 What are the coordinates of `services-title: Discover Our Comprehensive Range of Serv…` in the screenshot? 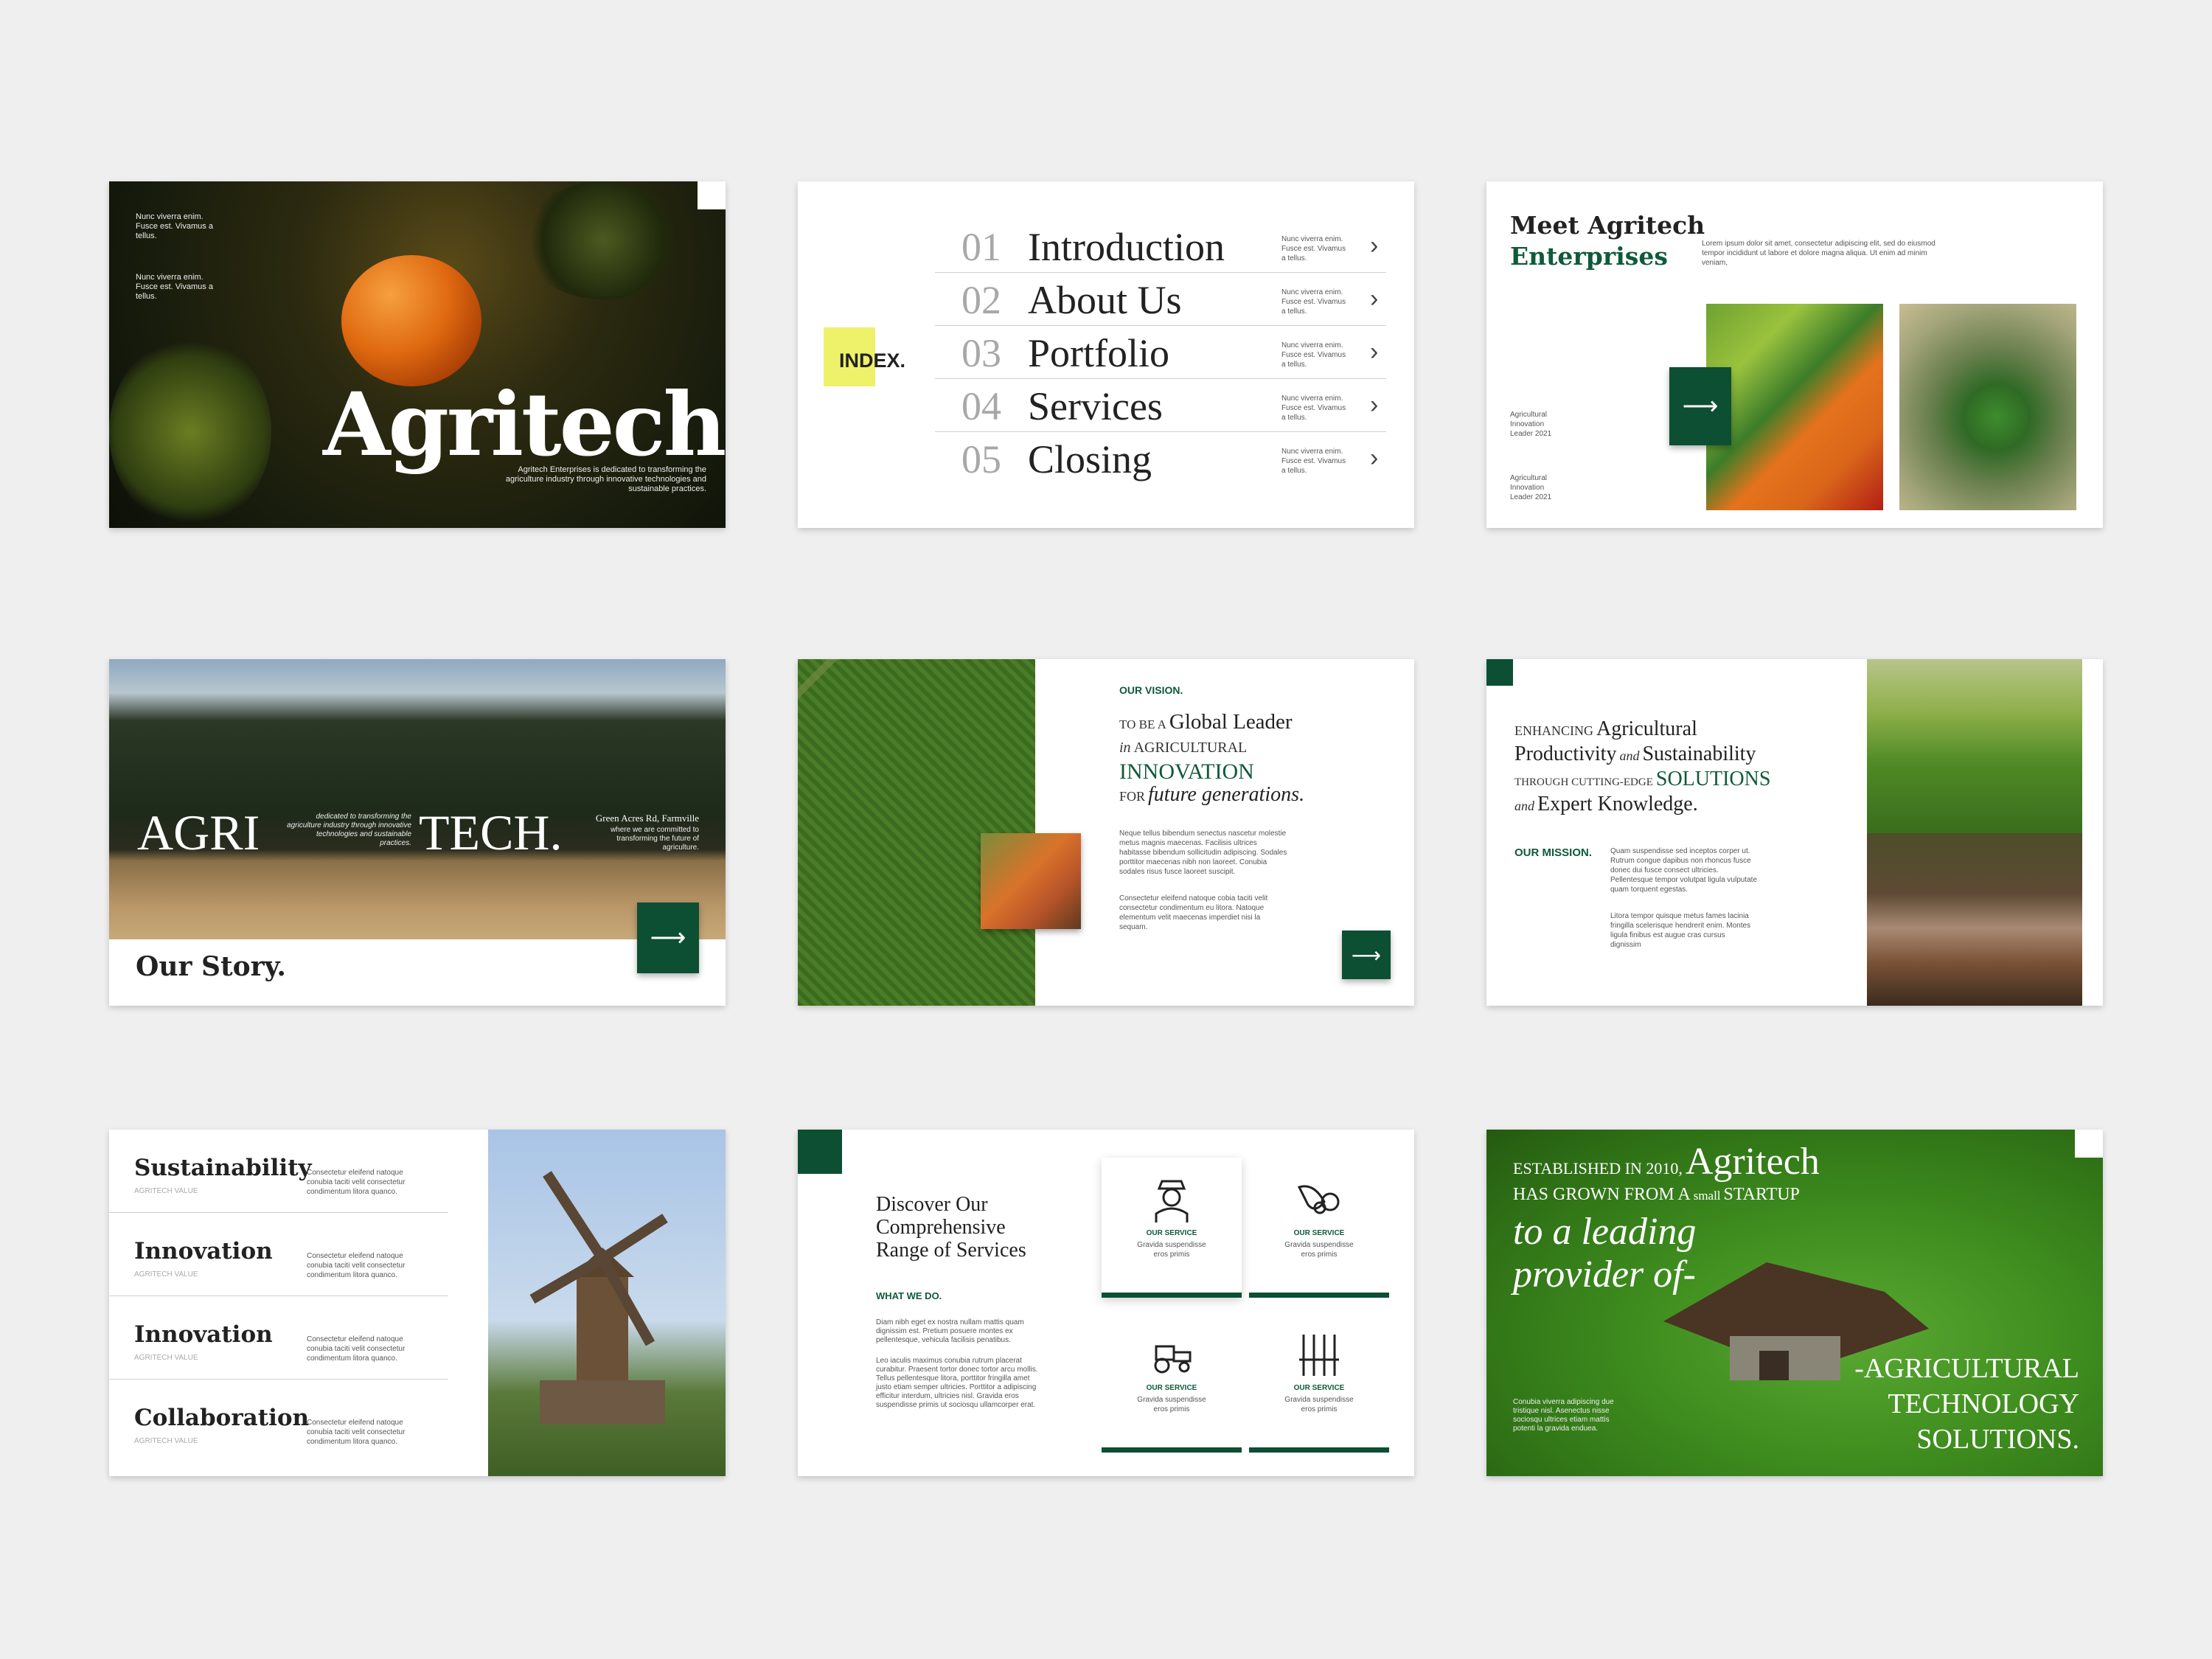 It's located at (951, 1227).